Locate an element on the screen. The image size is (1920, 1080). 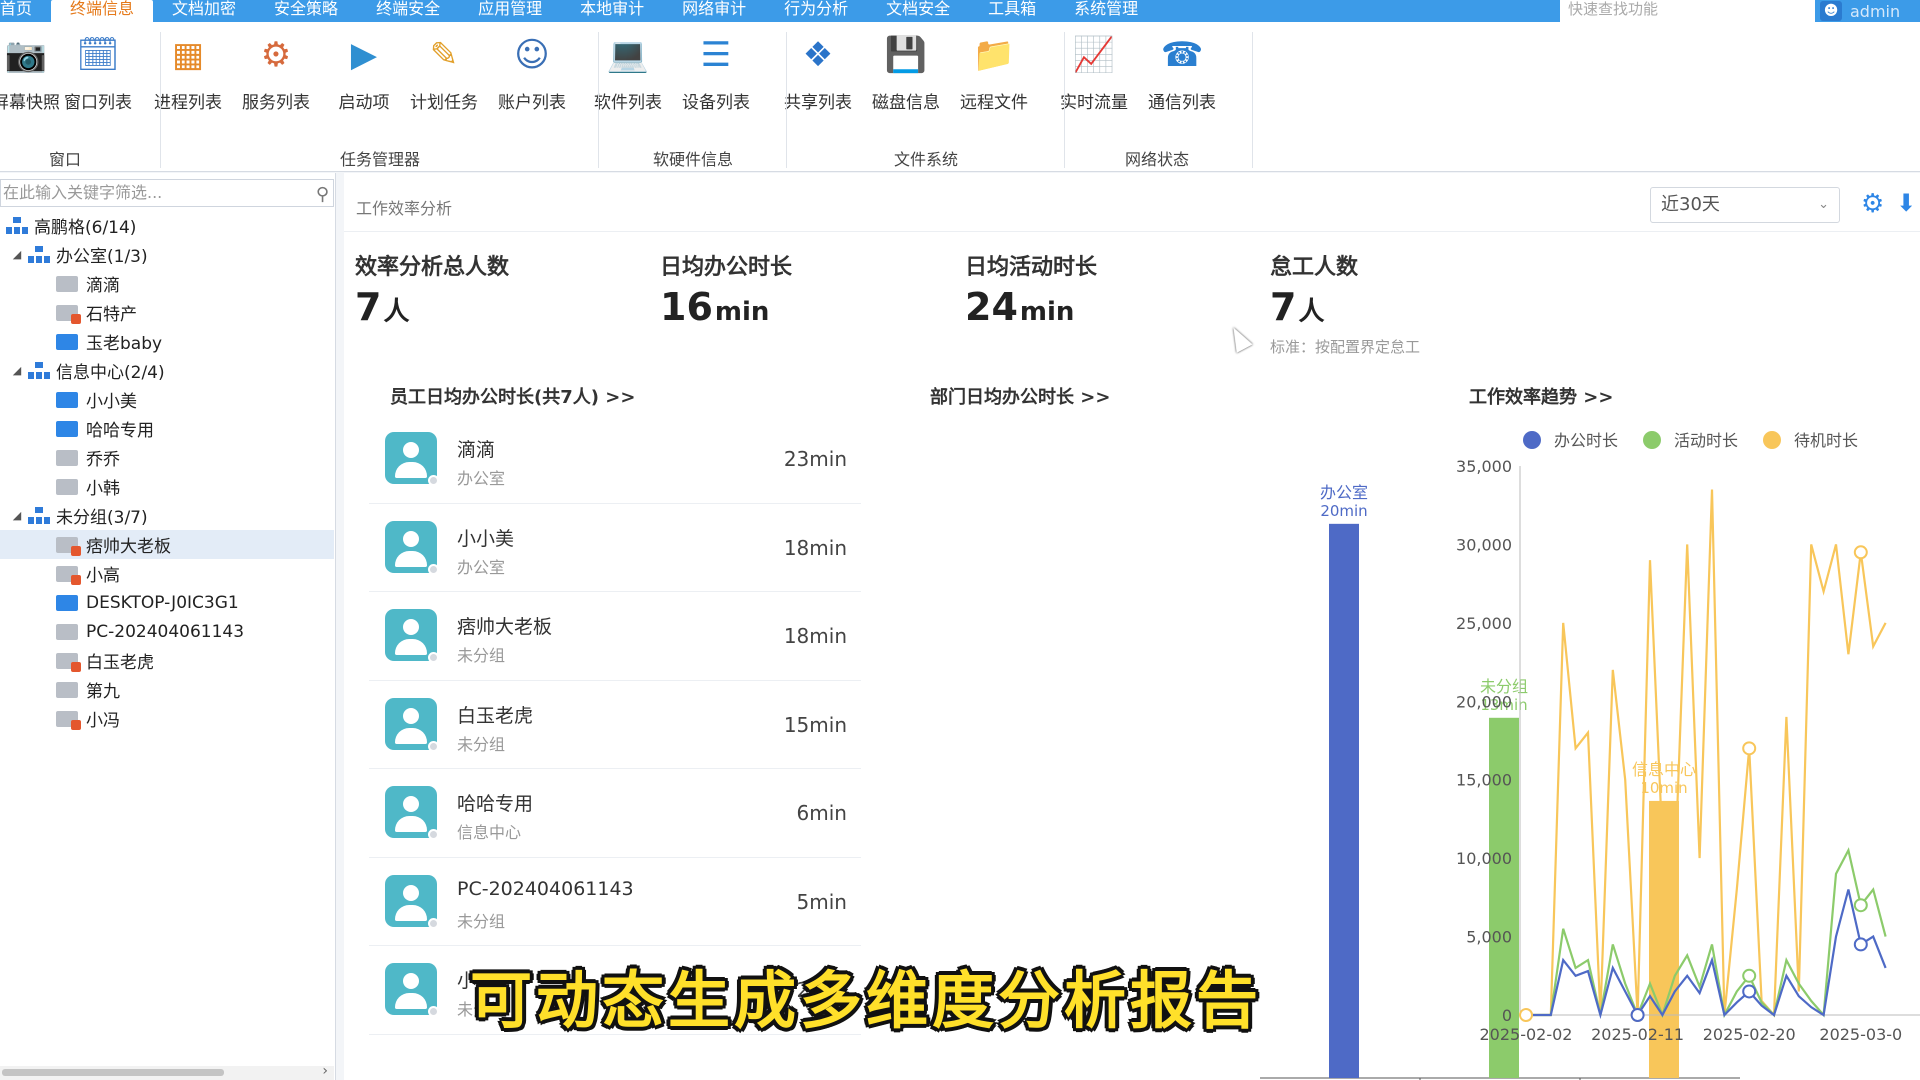
tree-node-label: 小小美 is located at coordinates (111, 402).